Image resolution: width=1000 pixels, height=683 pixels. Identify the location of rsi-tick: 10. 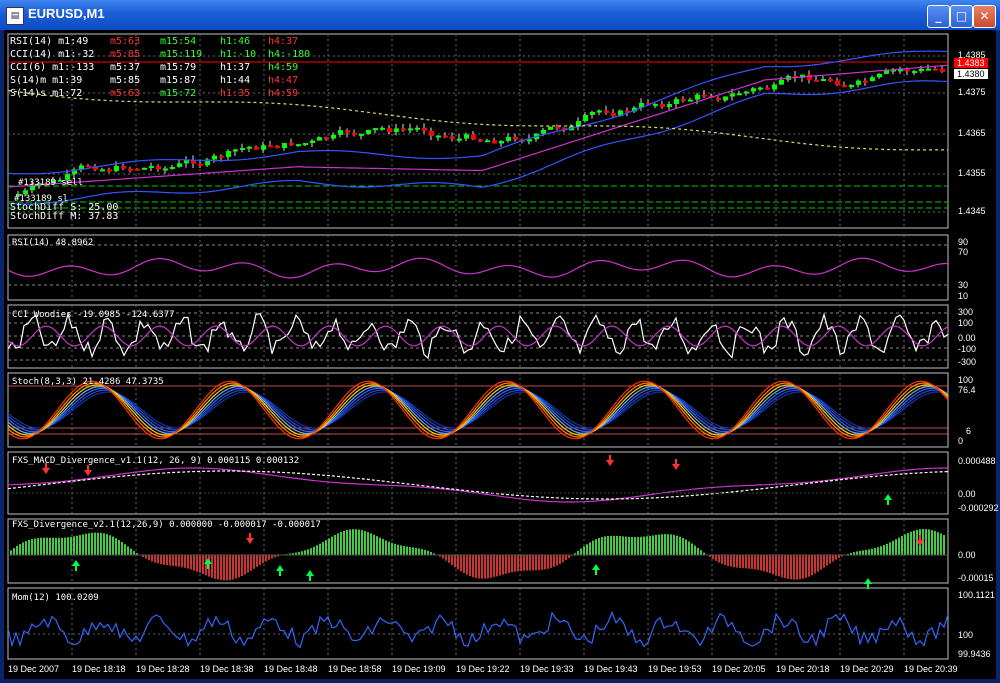
(963, 296).